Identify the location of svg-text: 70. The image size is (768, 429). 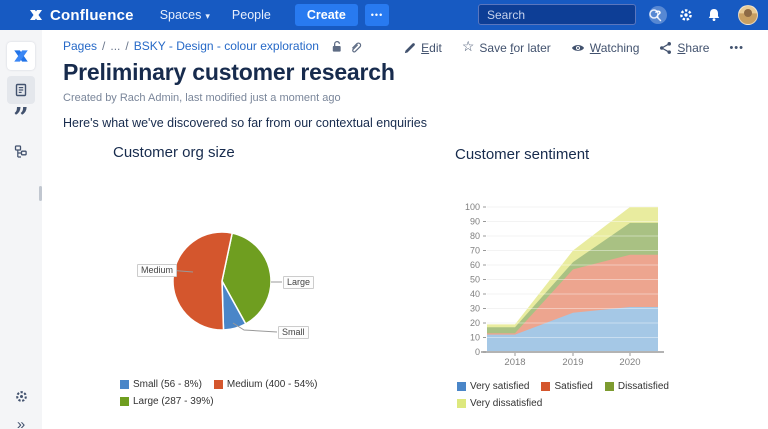
(475, 251).